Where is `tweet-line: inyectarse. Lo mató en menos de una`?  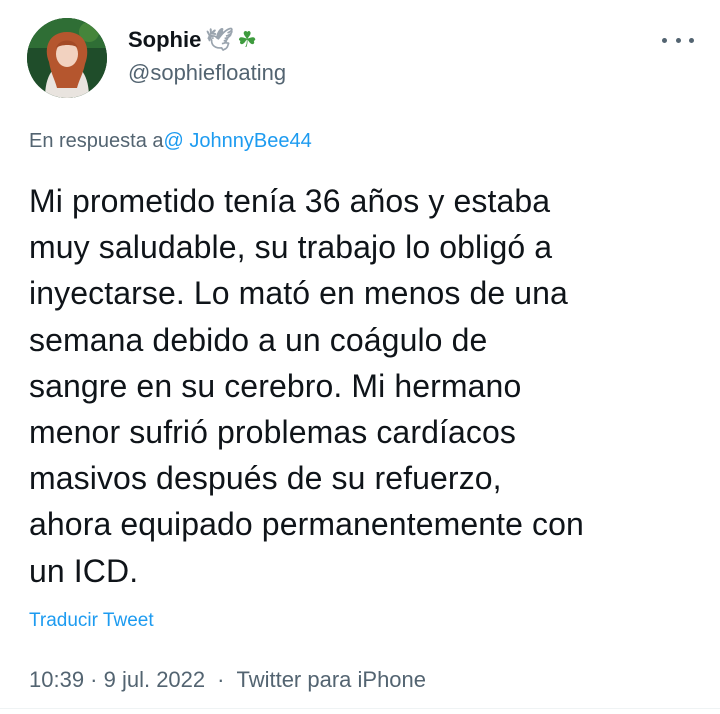
tweet-line: inyectarse. Lo mató en menos de una is located at coordinates (298, 293).